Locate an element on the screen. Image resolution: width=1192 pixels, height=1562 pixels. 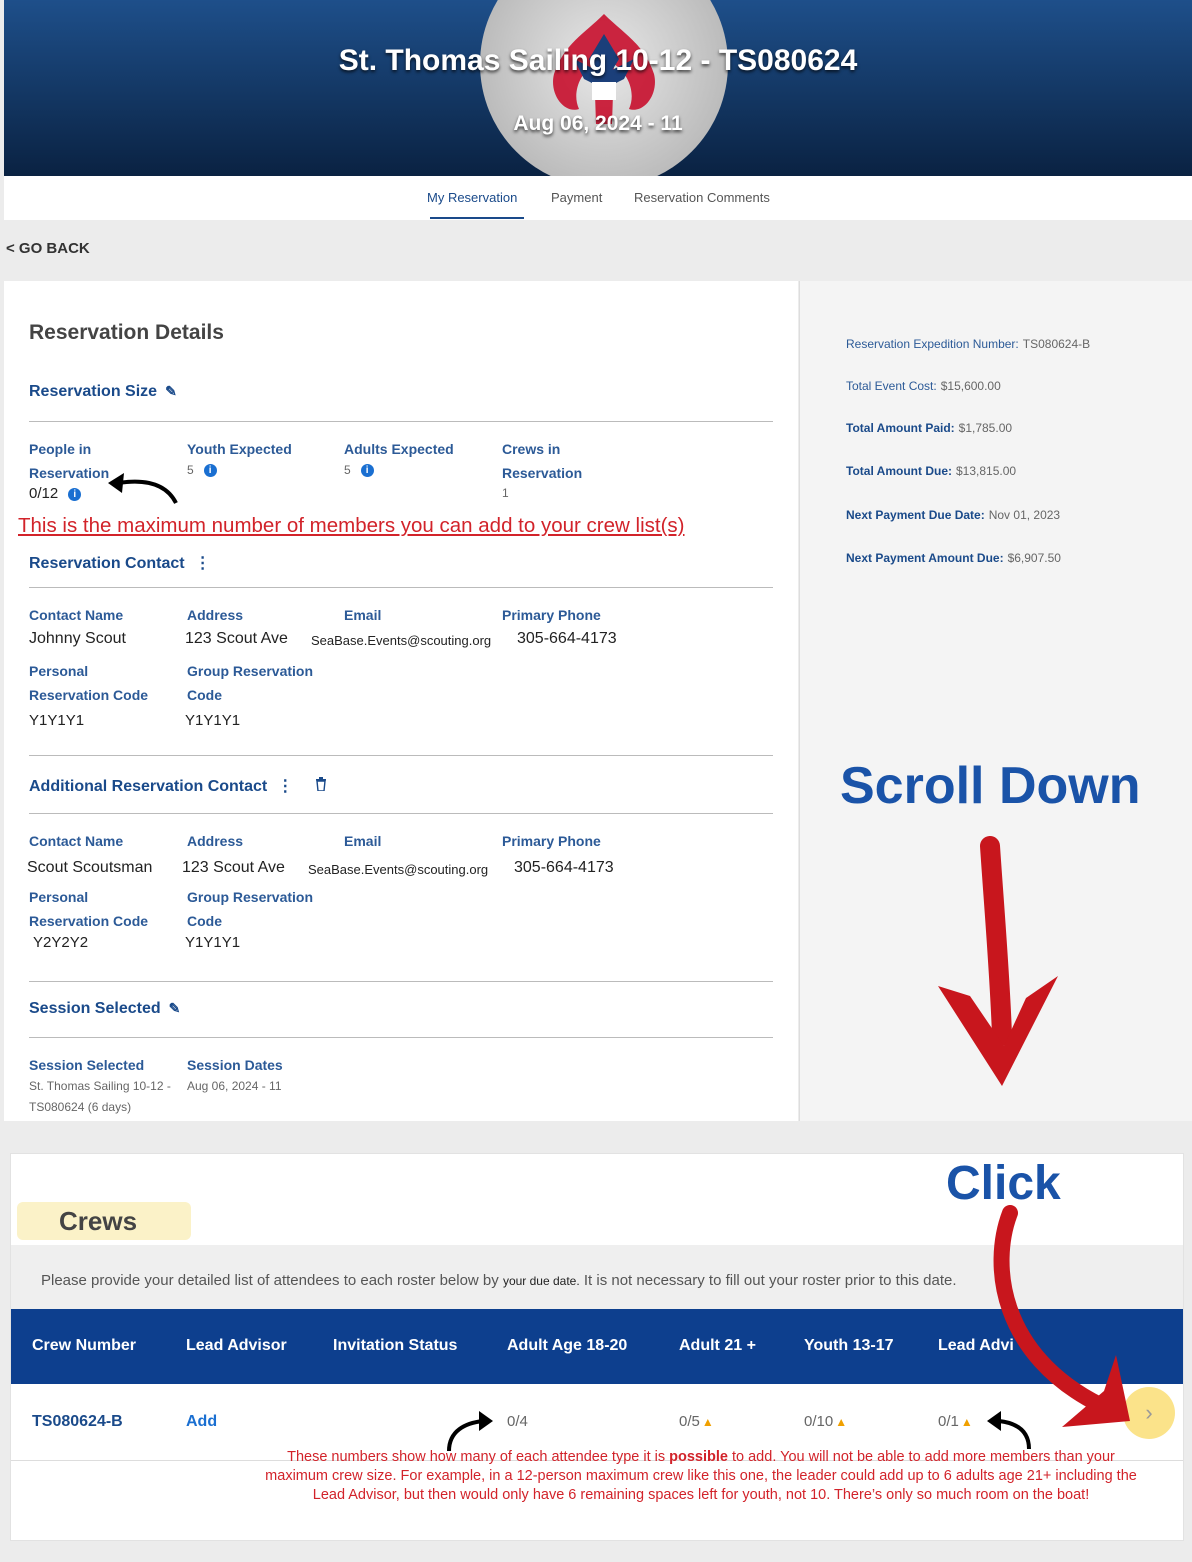
next-payment-amount-label: Next Payment Amount Due: is located at coordinates (925, 558).